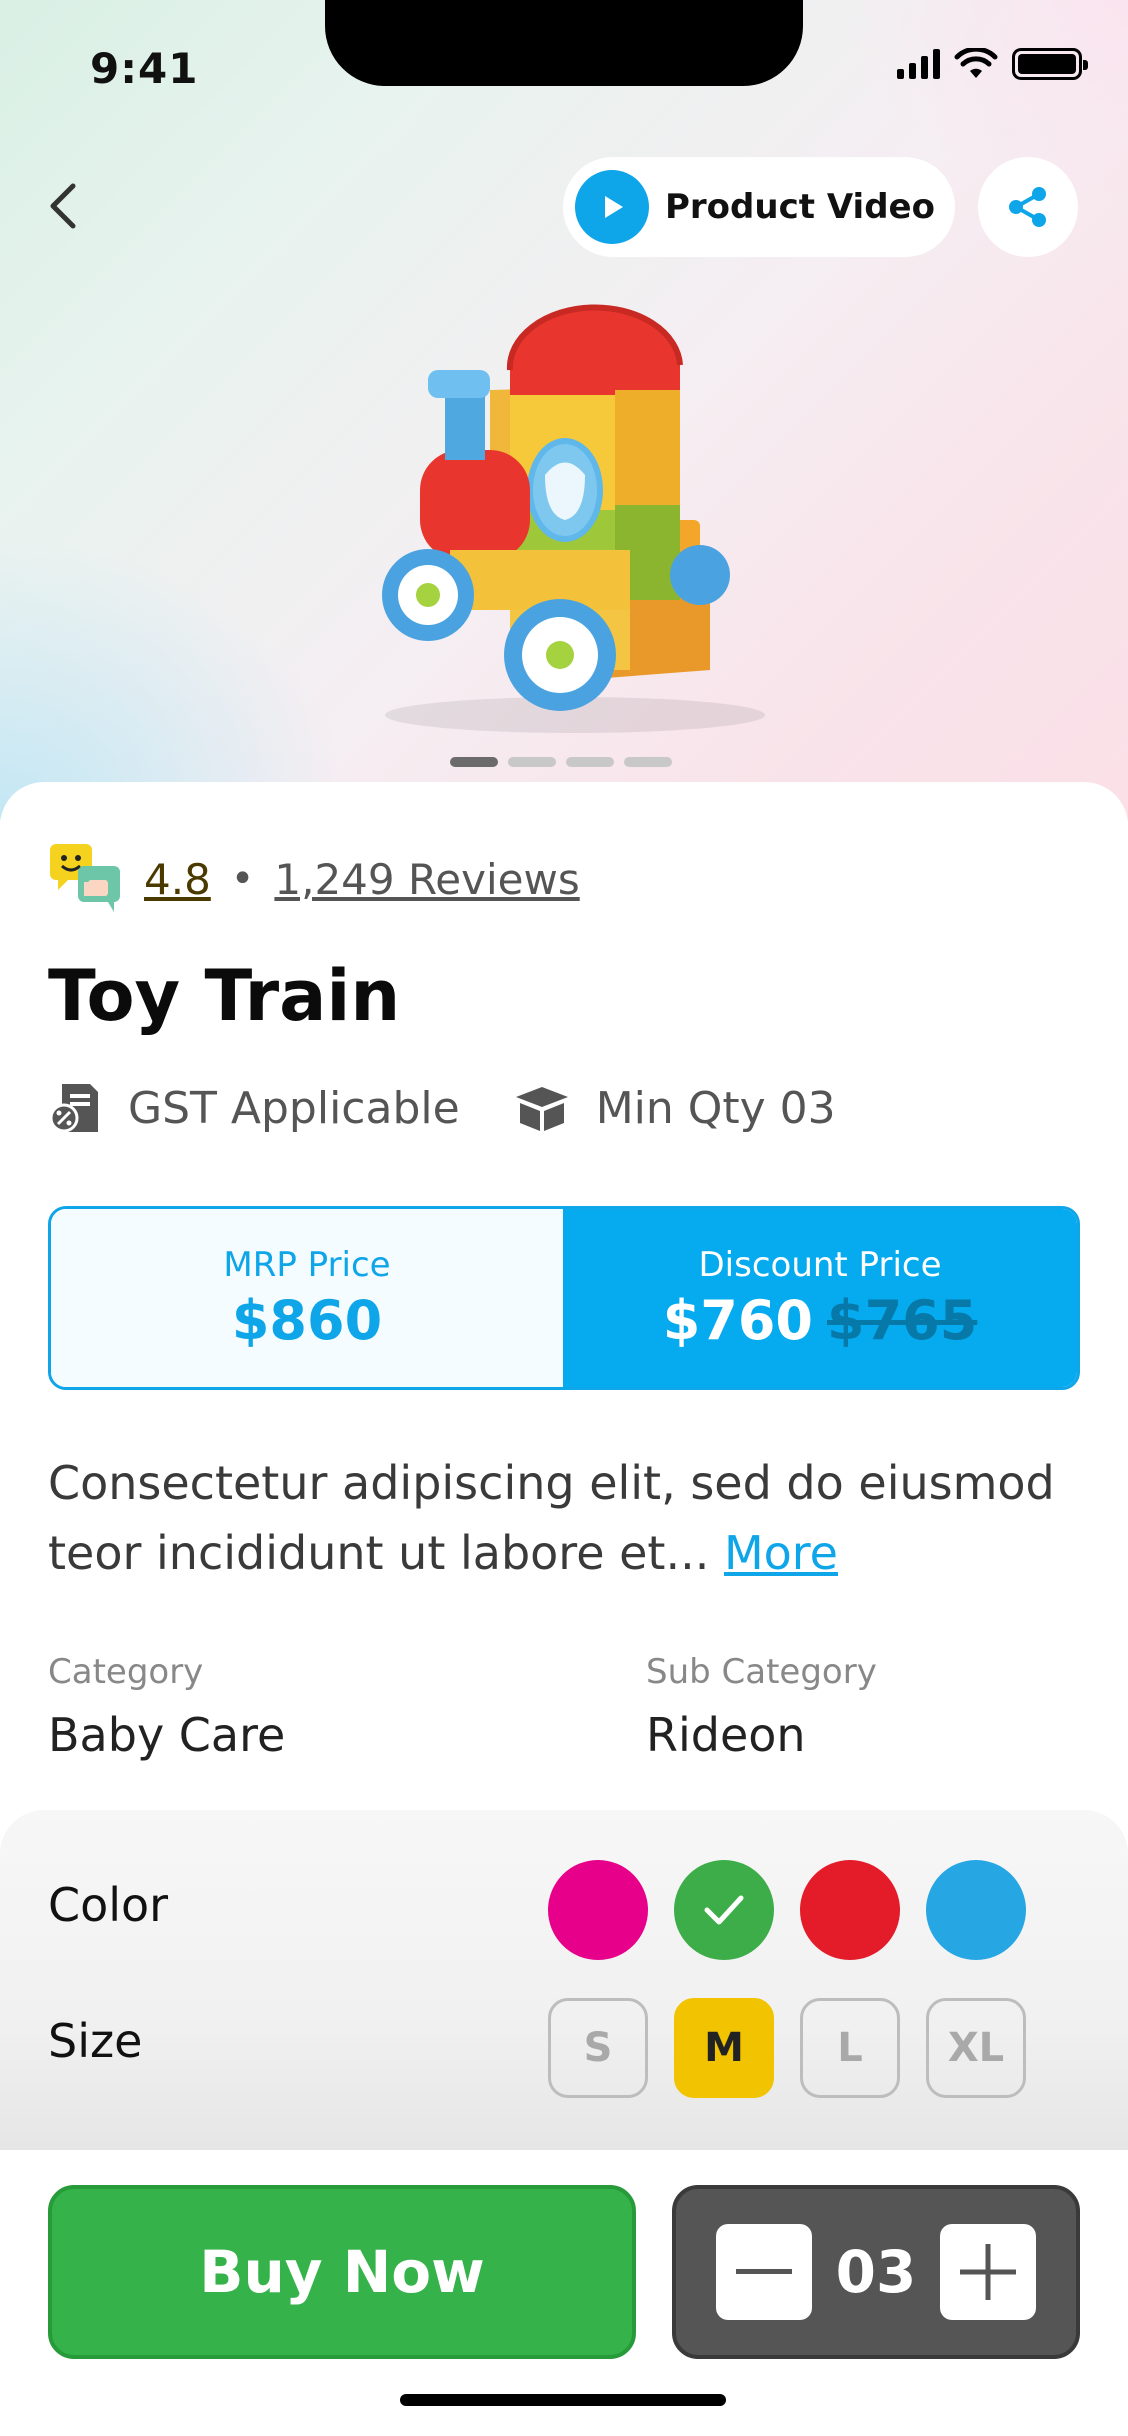 This screenshot has height=2436, width=1128. What do you see at coordinates (820, 1320) in the screenshot?
I see `discount-values: $760 $765` at bounding box center [820, 1320].